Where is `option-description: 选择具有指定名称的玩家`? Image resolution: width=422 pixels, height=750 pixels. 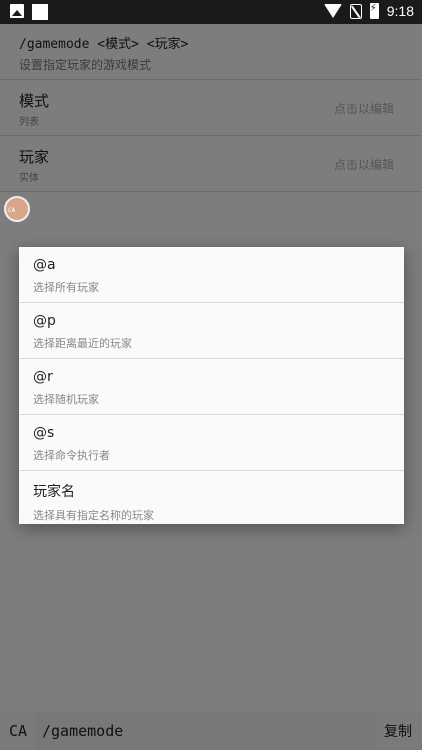
option-description: 选择具有指定名称的玩家 is located at coordinates (93, 515).